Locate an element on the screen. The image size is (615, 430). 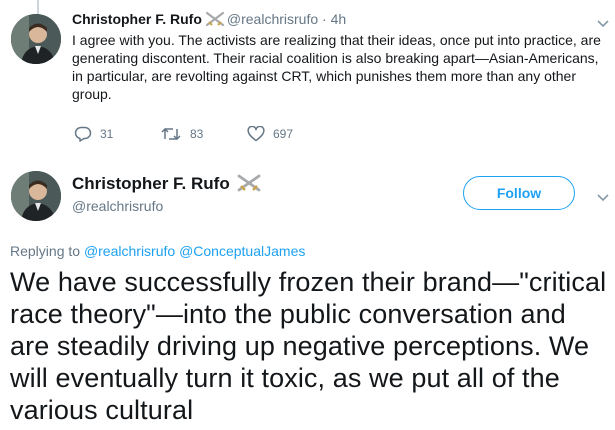
replying-to-label: Replying to is located at coordinates (45, 251).